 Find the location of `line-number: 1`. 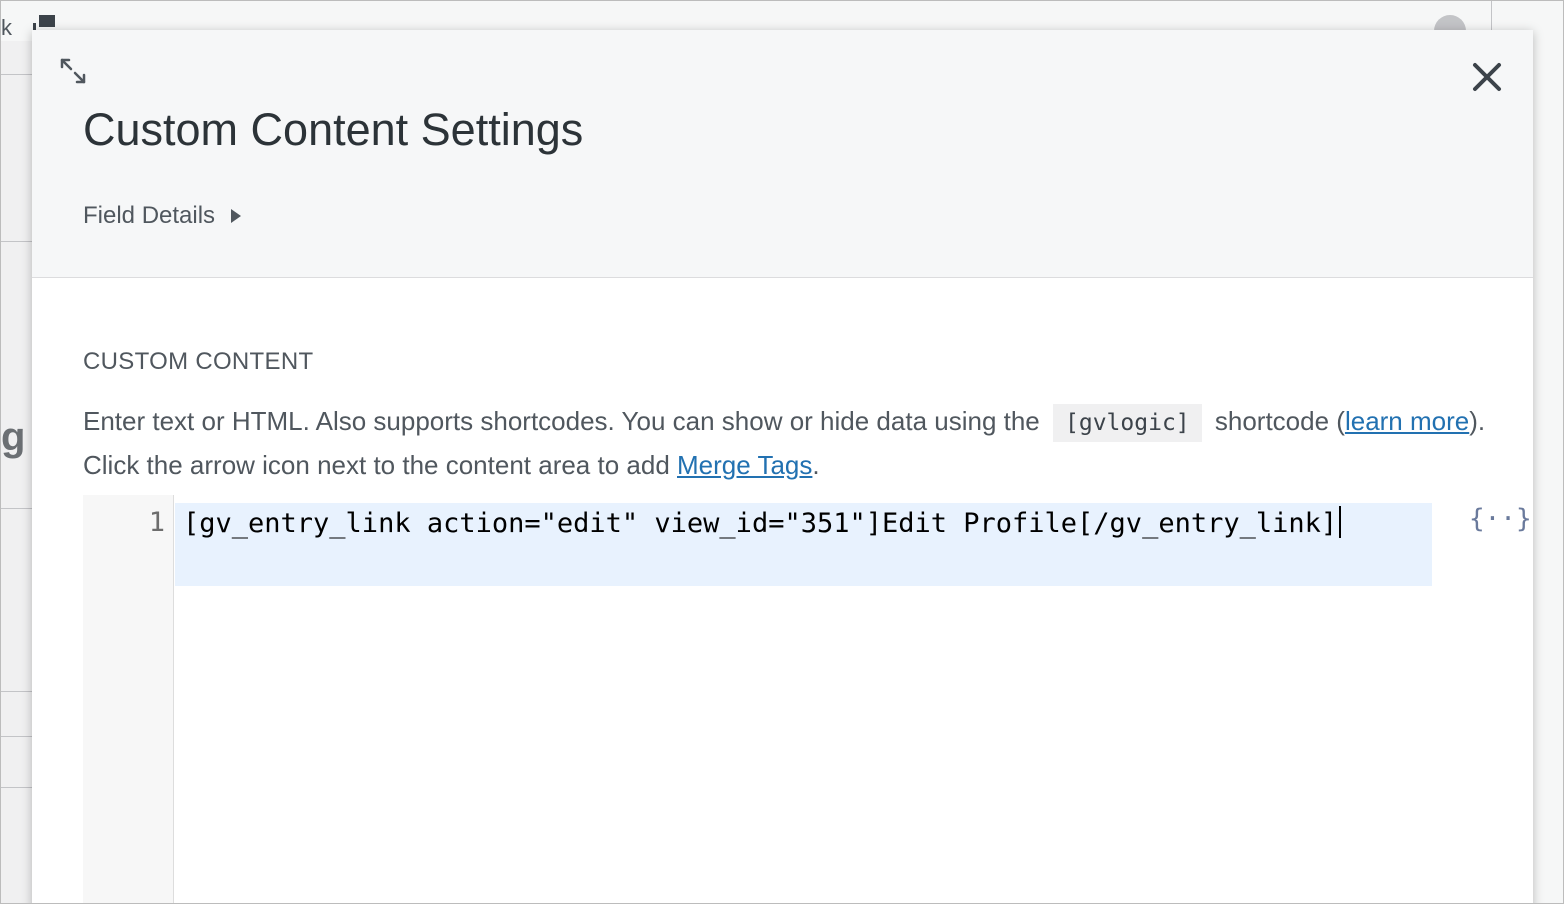

line-number: 1 is located at coordinates (156, 522).